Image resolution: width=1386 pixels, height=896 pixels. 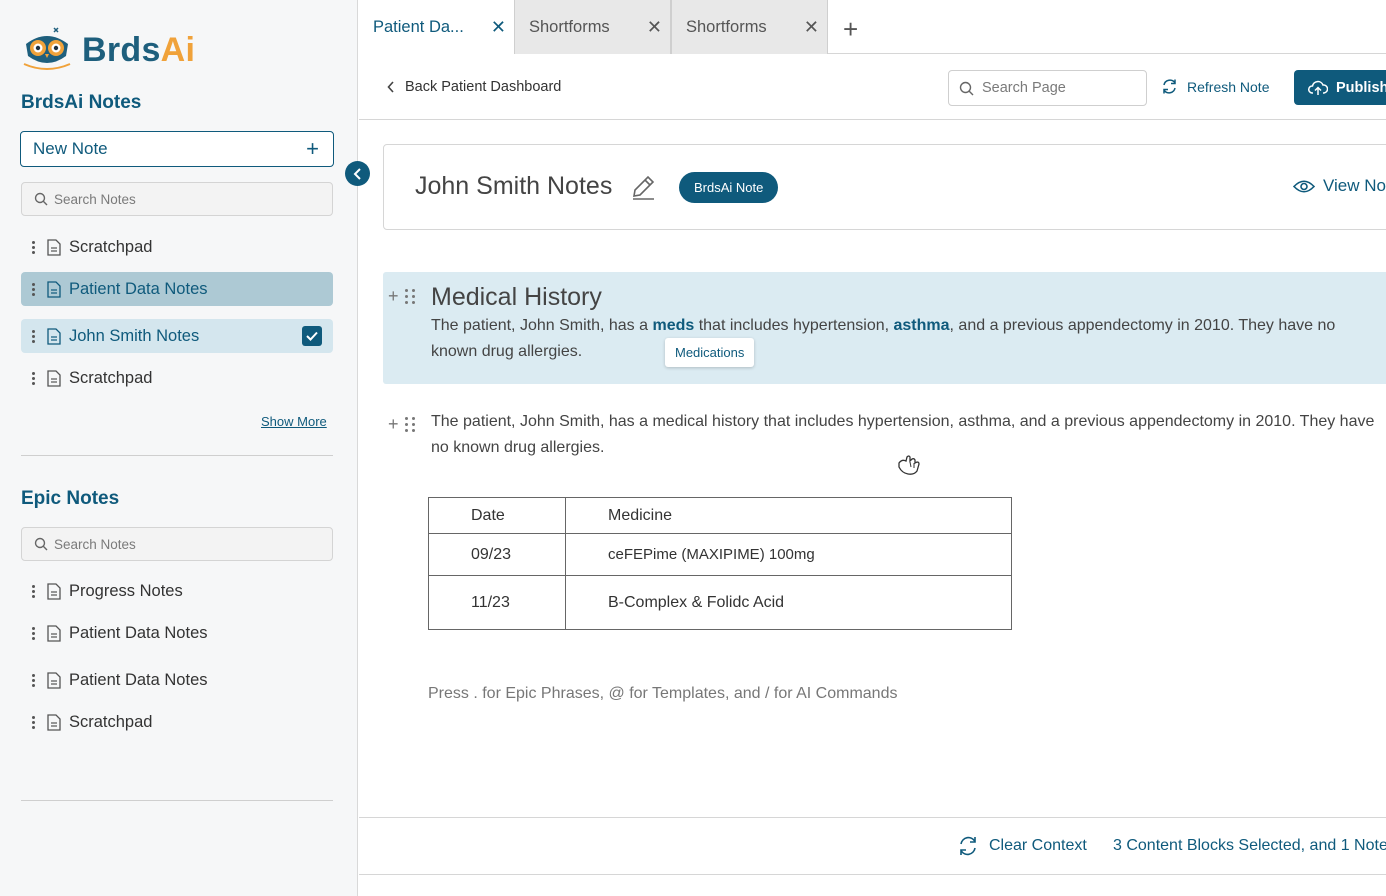 What do you see at coordinates (184, 199) in the screenshot?
I see `search-notes-input` at bounding box center [184, 199].